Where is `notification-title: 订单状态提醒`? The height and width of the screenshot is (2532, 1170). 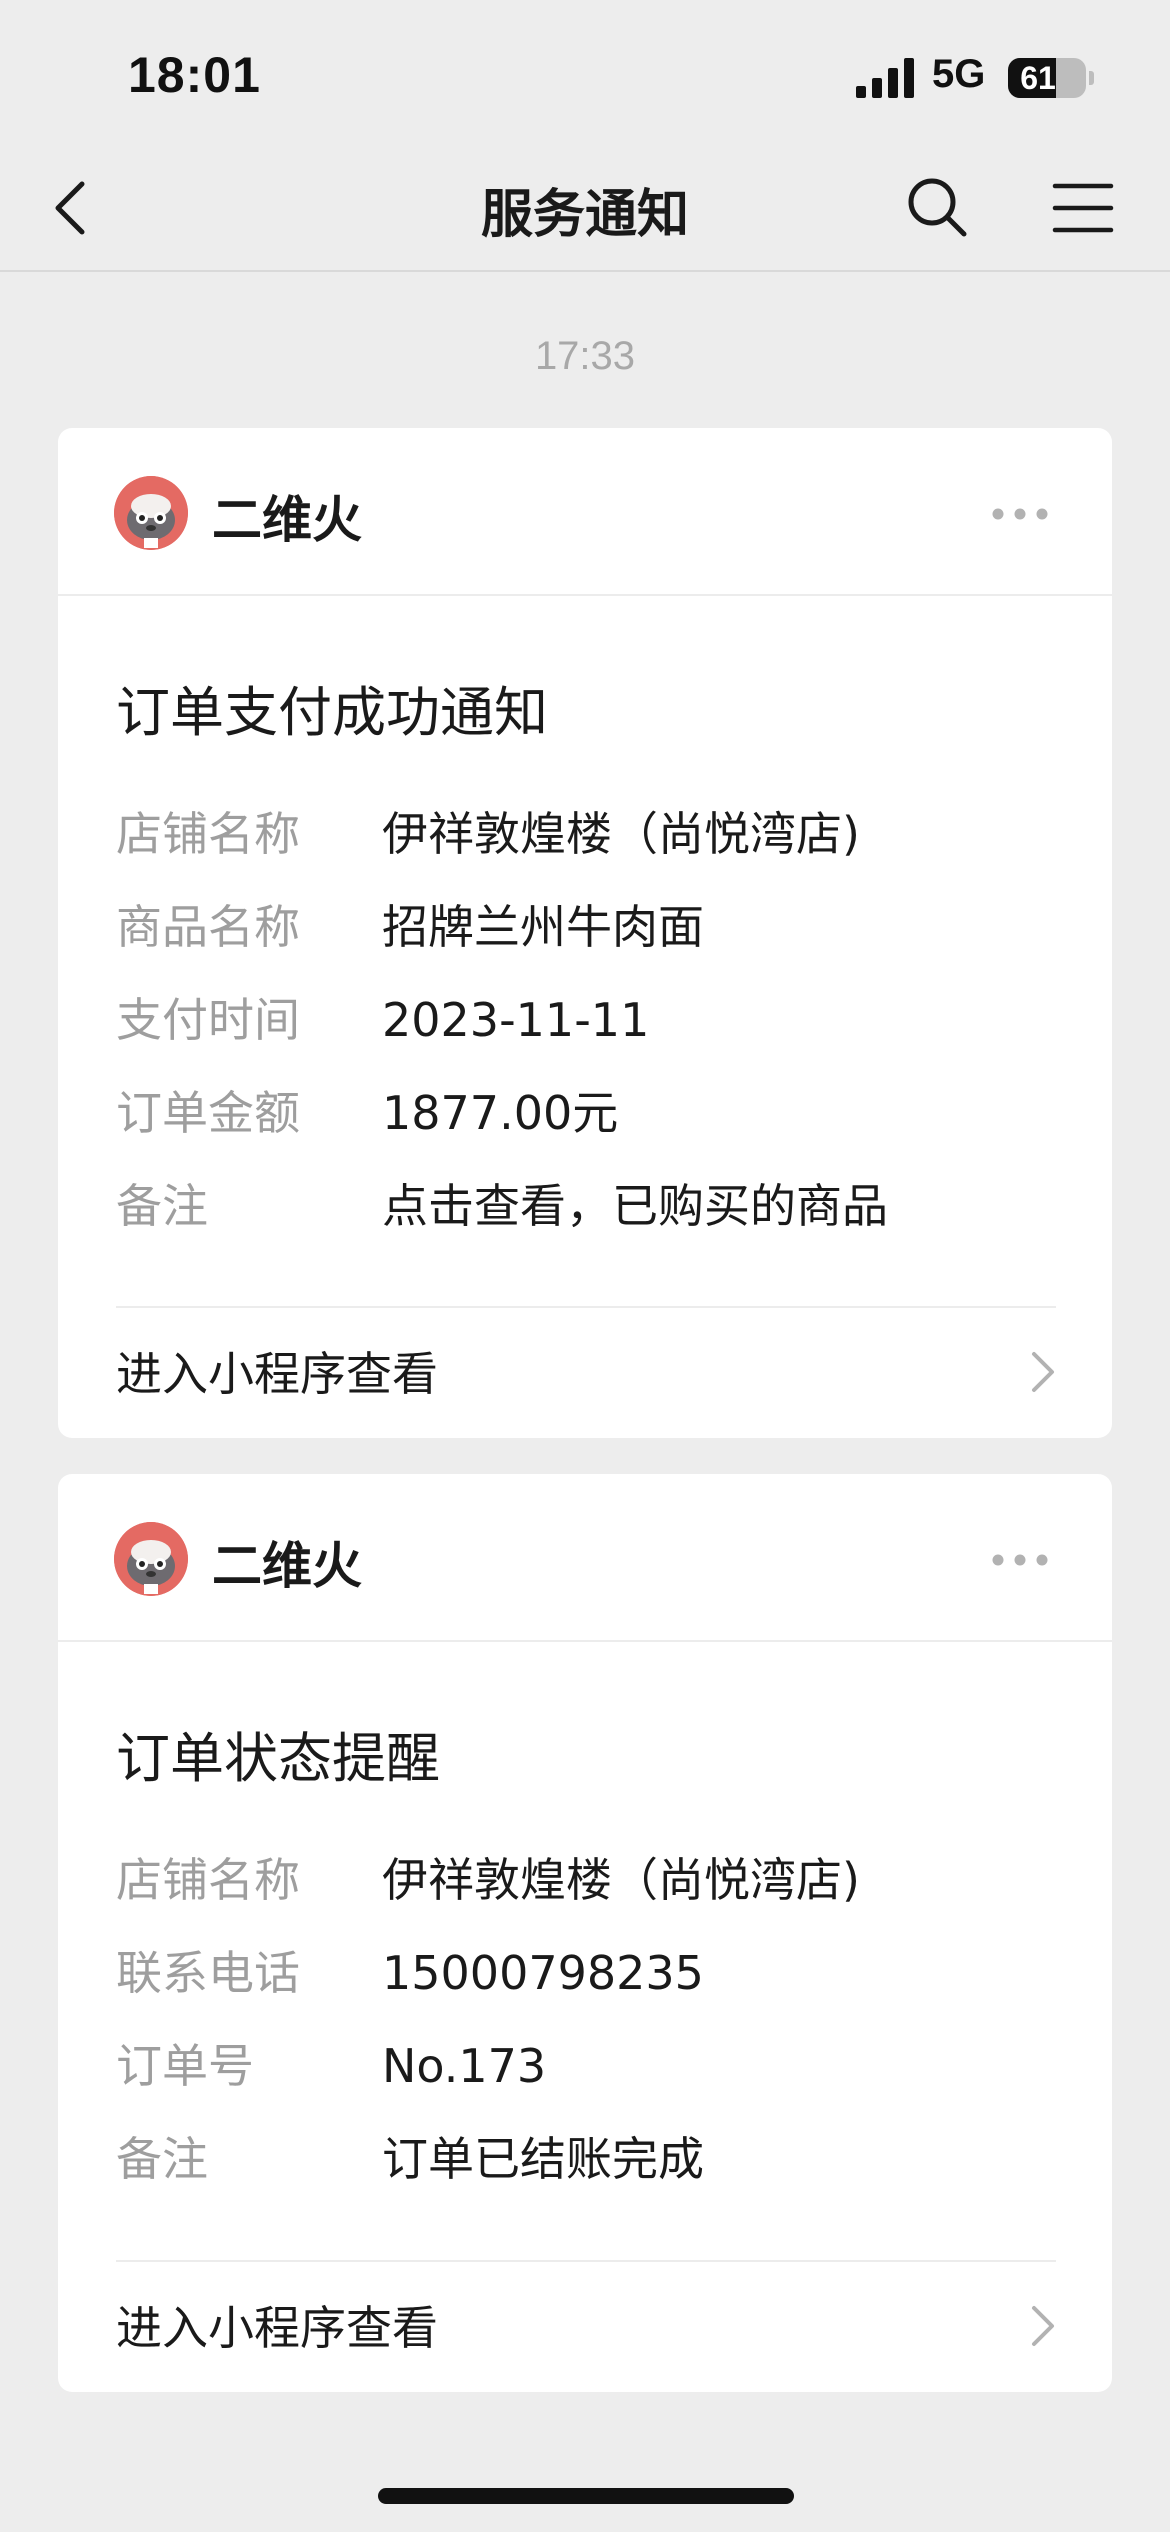 notification-title: 订单状态提醒 is located at coordinates (278, 1758).